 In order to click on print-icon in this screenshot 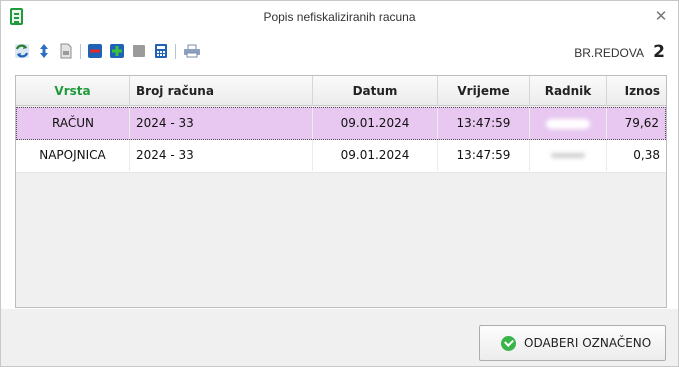, I will do `click(191, 51)`.